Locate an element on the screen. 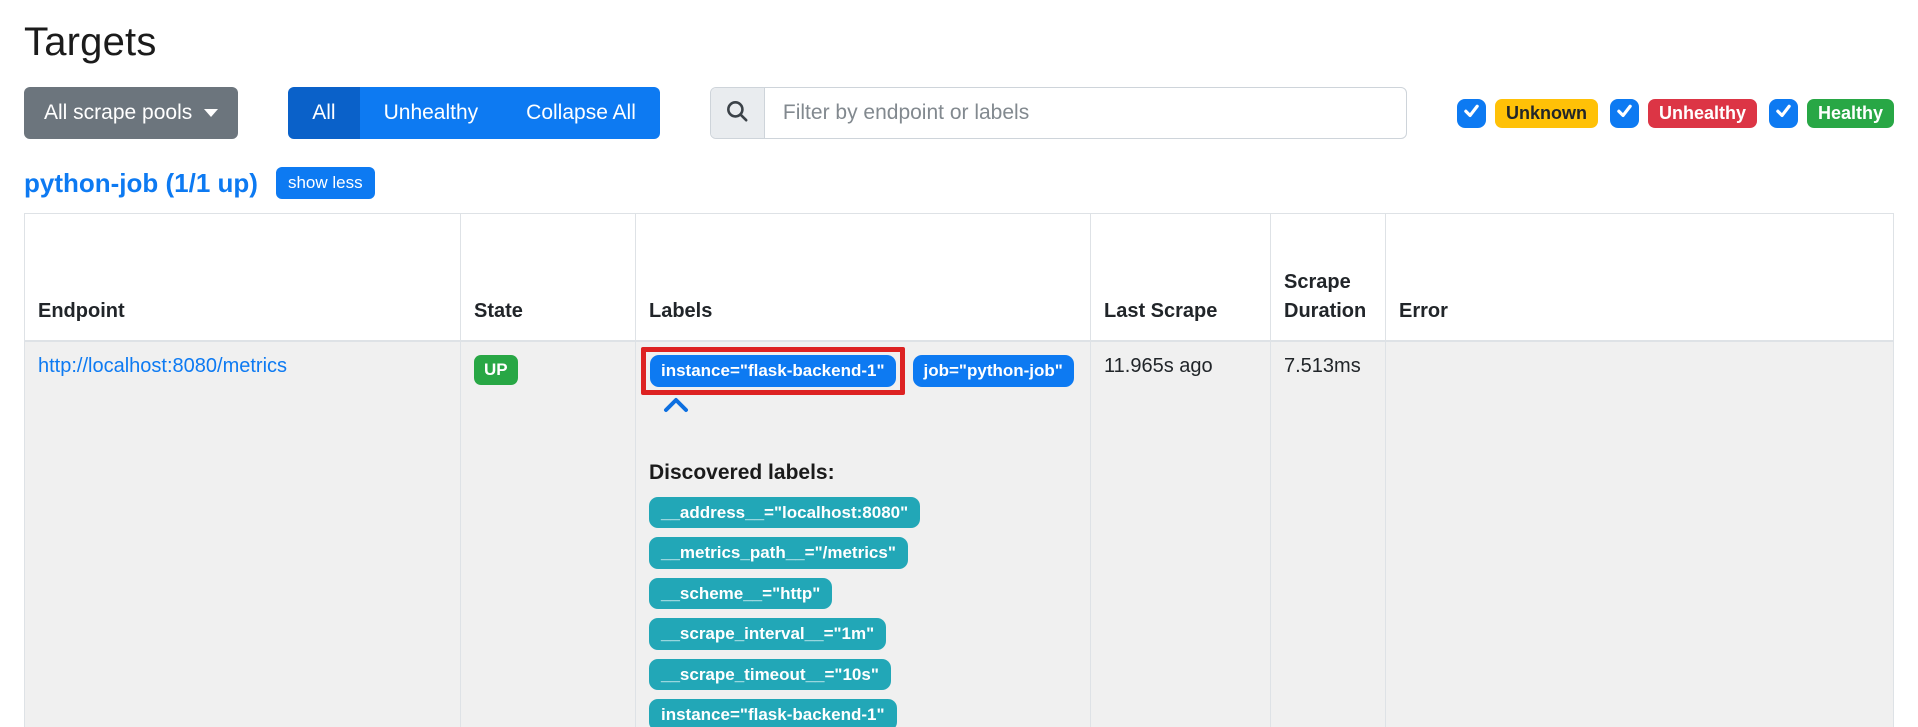  scrape-duration-value: 7.513ms is located at coordinates (1322, 366).